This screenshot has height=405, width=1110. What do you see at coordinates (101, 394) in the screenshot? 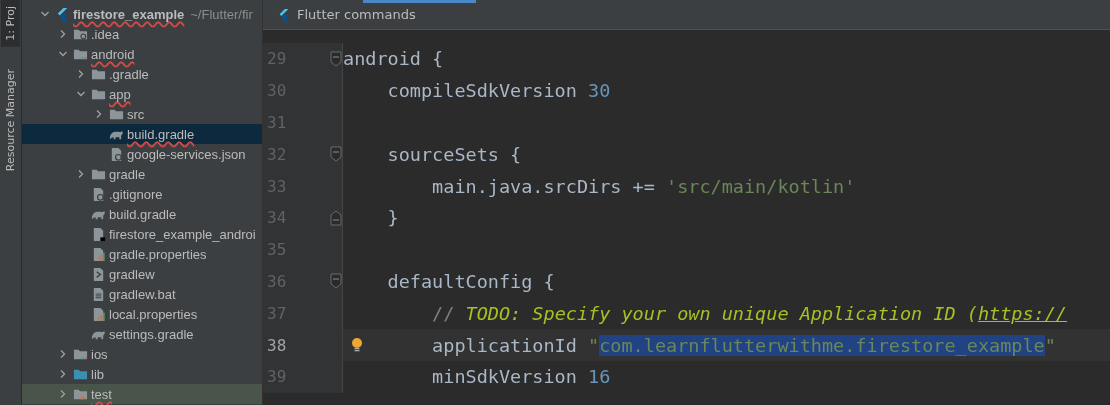
I see `file-name: test` at bounding box center [101, 394].